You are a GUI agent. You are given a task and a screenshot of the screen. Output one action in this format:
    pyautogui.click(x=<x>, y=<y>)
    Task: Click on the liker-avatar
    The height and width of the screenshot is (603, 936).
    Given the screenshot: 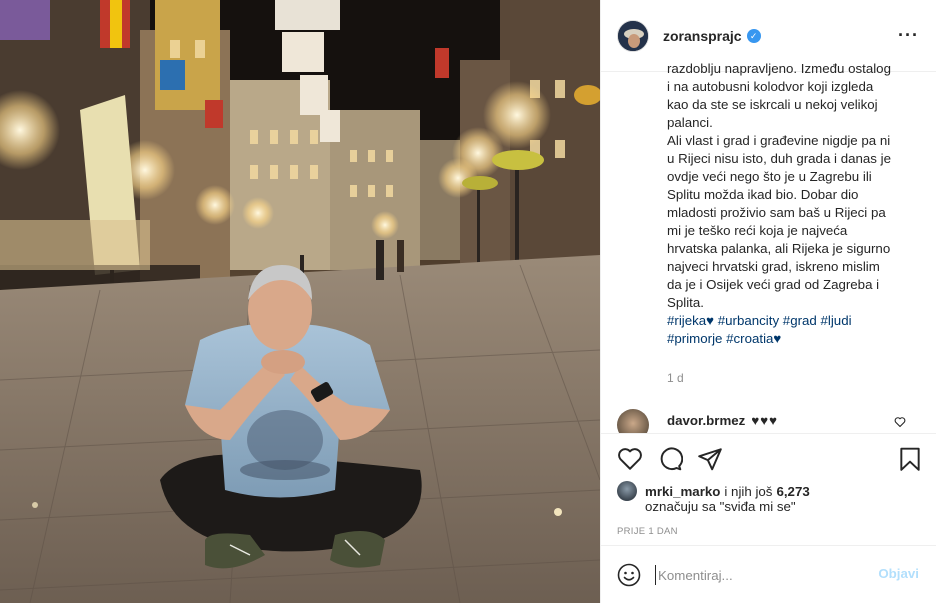 What is the action you would take?
    pyautogui.click(x=627, y=491)
    